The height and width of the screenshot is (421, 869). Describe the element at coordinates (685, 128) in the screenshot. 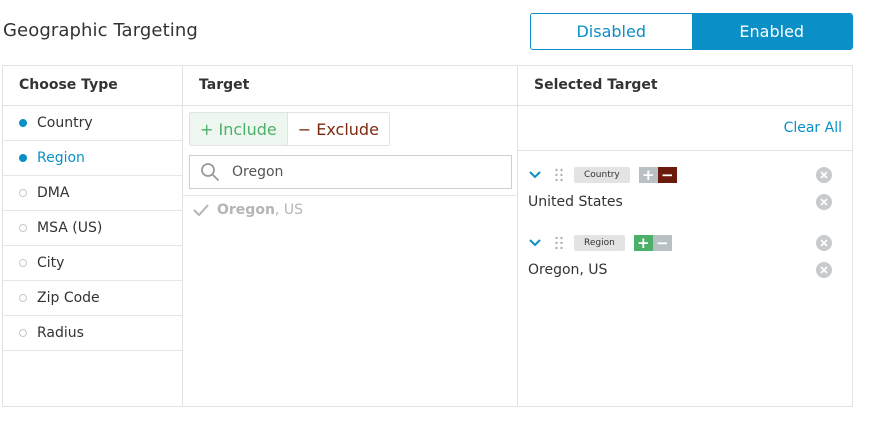

I see `clear-all-row: Clear All` at that location.